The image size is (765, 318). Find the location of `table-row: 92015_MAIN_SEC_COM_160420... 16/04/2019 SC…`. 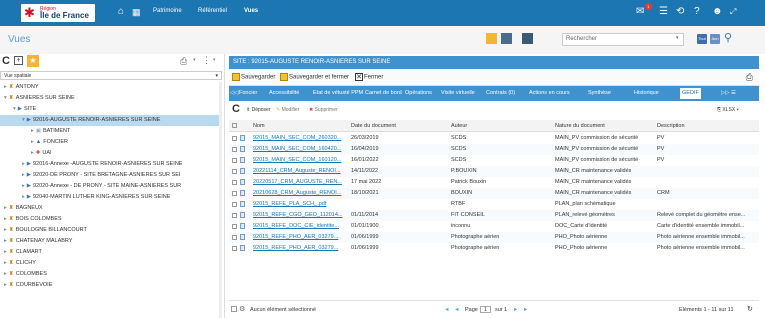

table-row: 92015_MAIN_SEC_COM_160420... 16/04/2019 SC… is located at coordinates (494, 149).